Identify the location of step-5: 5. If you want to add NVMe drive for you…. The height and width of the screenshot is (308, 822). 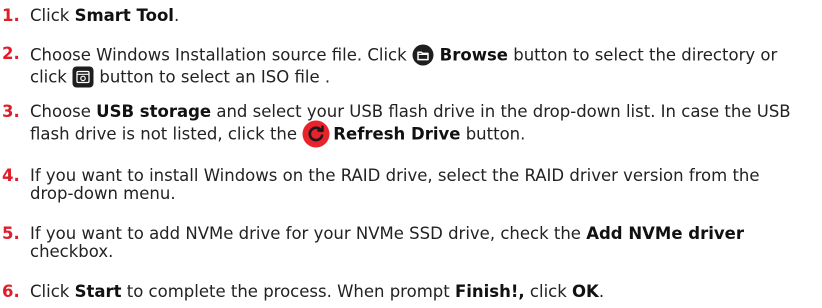
(400, 243).